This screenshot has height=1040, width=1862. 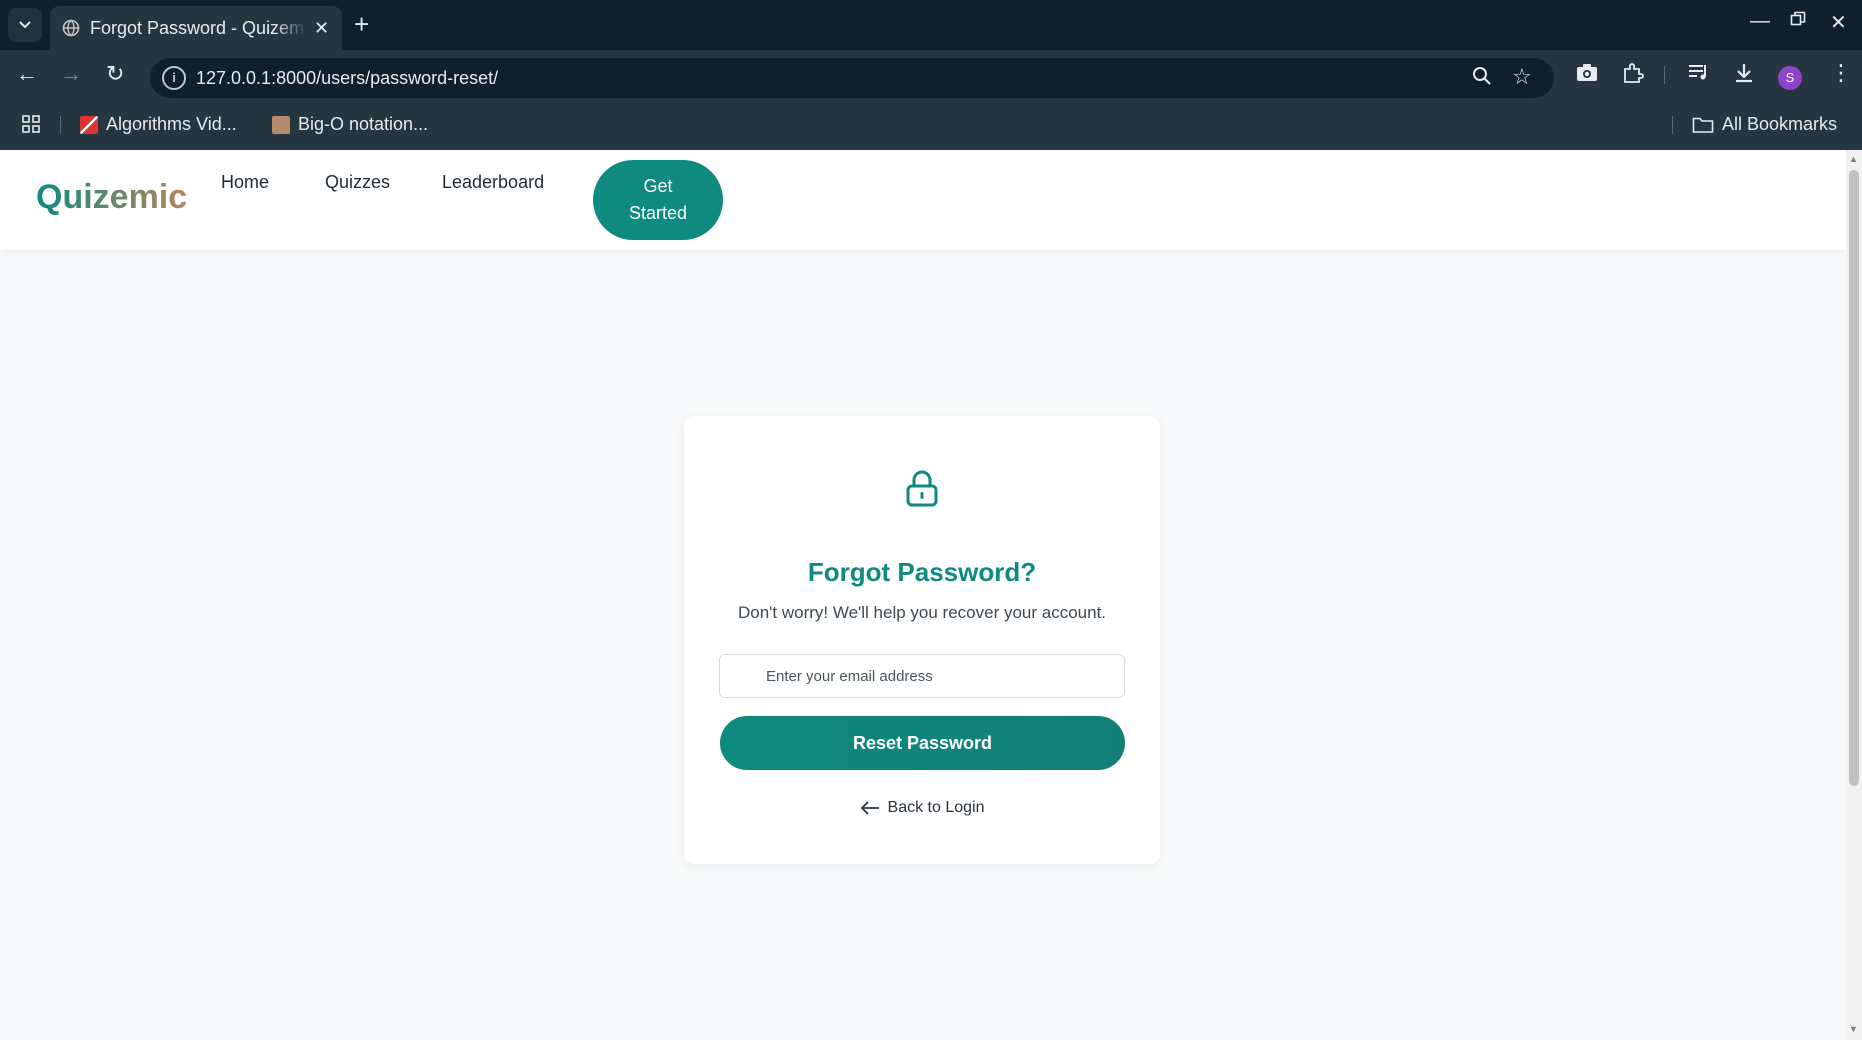 What do you see at coordinates (361, 24) in the screenshot?
I see `new-tab-button: +` at bounding box center [361, 24].